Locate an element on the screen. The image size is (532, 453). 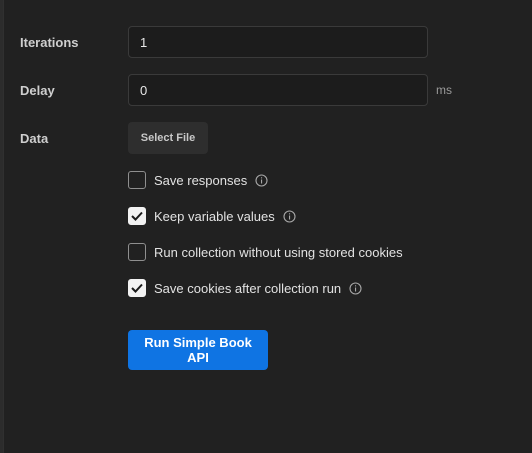
option-keep-variable-values: Keep variable values is located at coordinates (212, 216).